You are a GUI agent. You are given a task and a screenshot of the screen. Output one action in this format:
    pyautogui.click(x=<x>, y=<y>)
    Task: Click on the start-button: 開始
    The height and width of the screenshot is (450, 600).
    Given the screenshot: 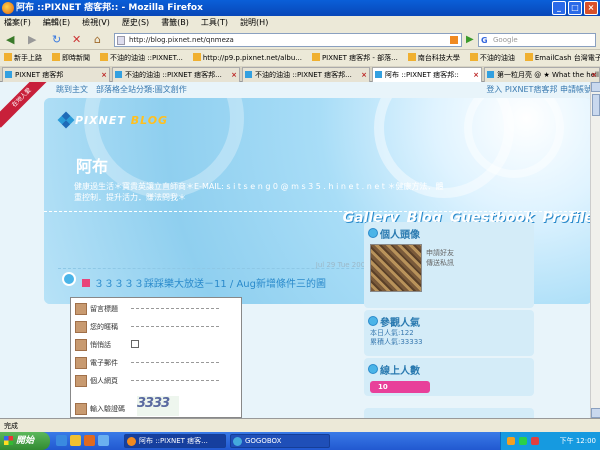 What is the action you would take?
    pyautogui.click(x=25, y=441)
    